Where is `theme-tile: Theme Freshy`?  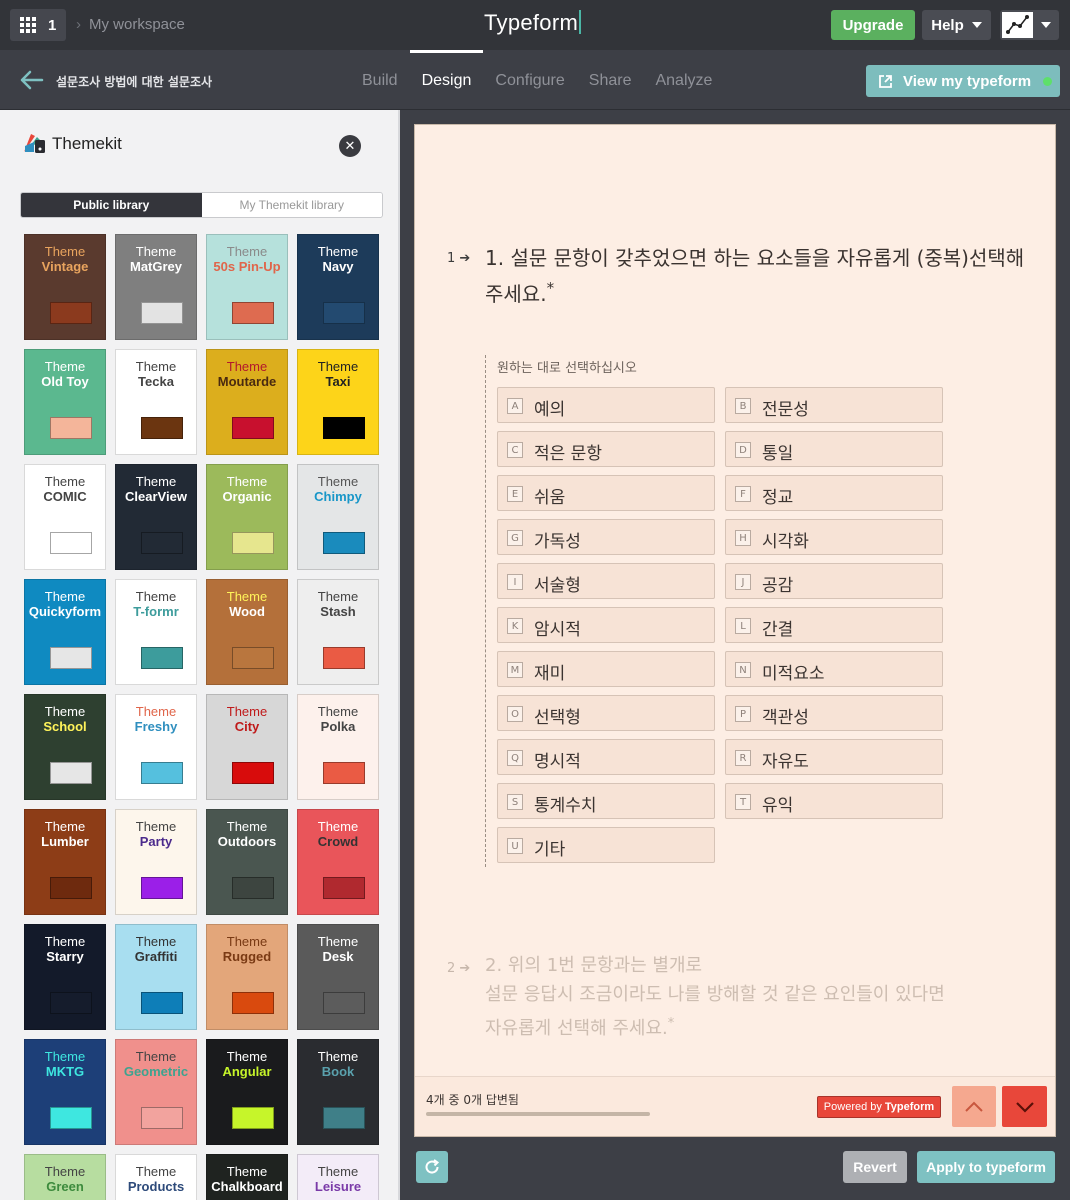
theme-tile: Theme Freshy is located at coordinates (156, 747).